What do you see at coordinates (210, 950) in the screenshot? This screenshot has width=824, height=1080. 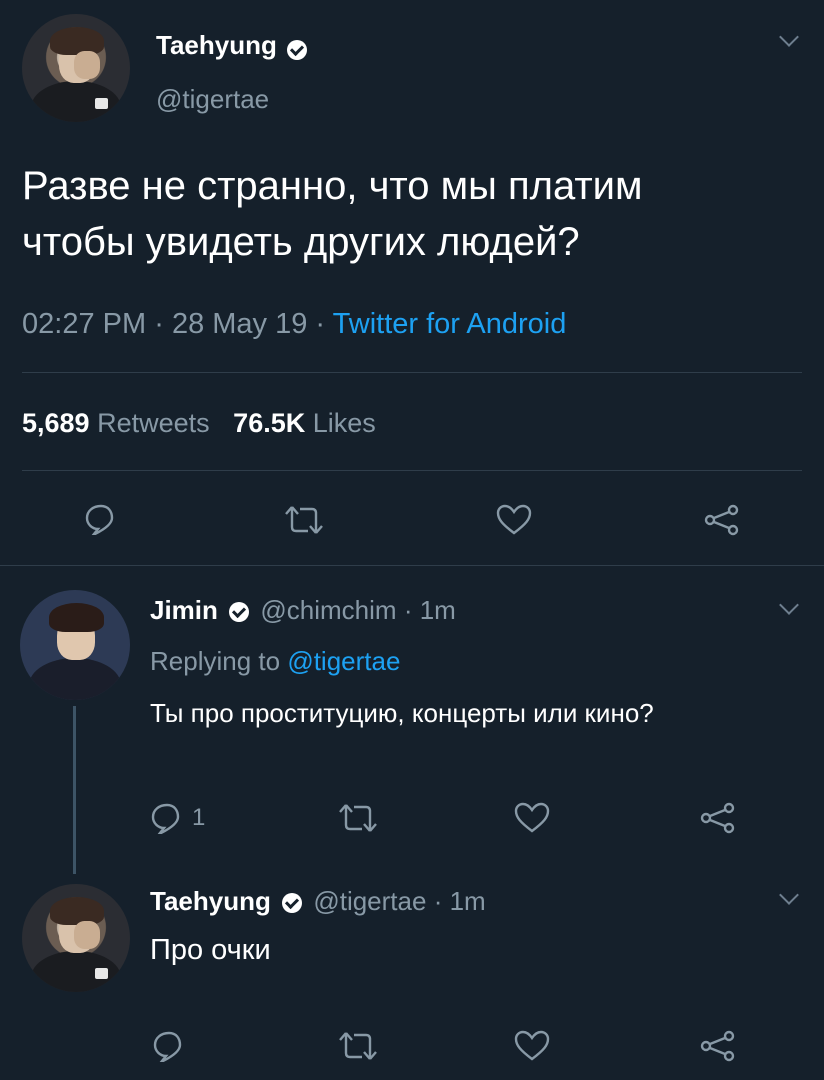 I see `reply-text: Про очки` at bounding box center [210, 950].